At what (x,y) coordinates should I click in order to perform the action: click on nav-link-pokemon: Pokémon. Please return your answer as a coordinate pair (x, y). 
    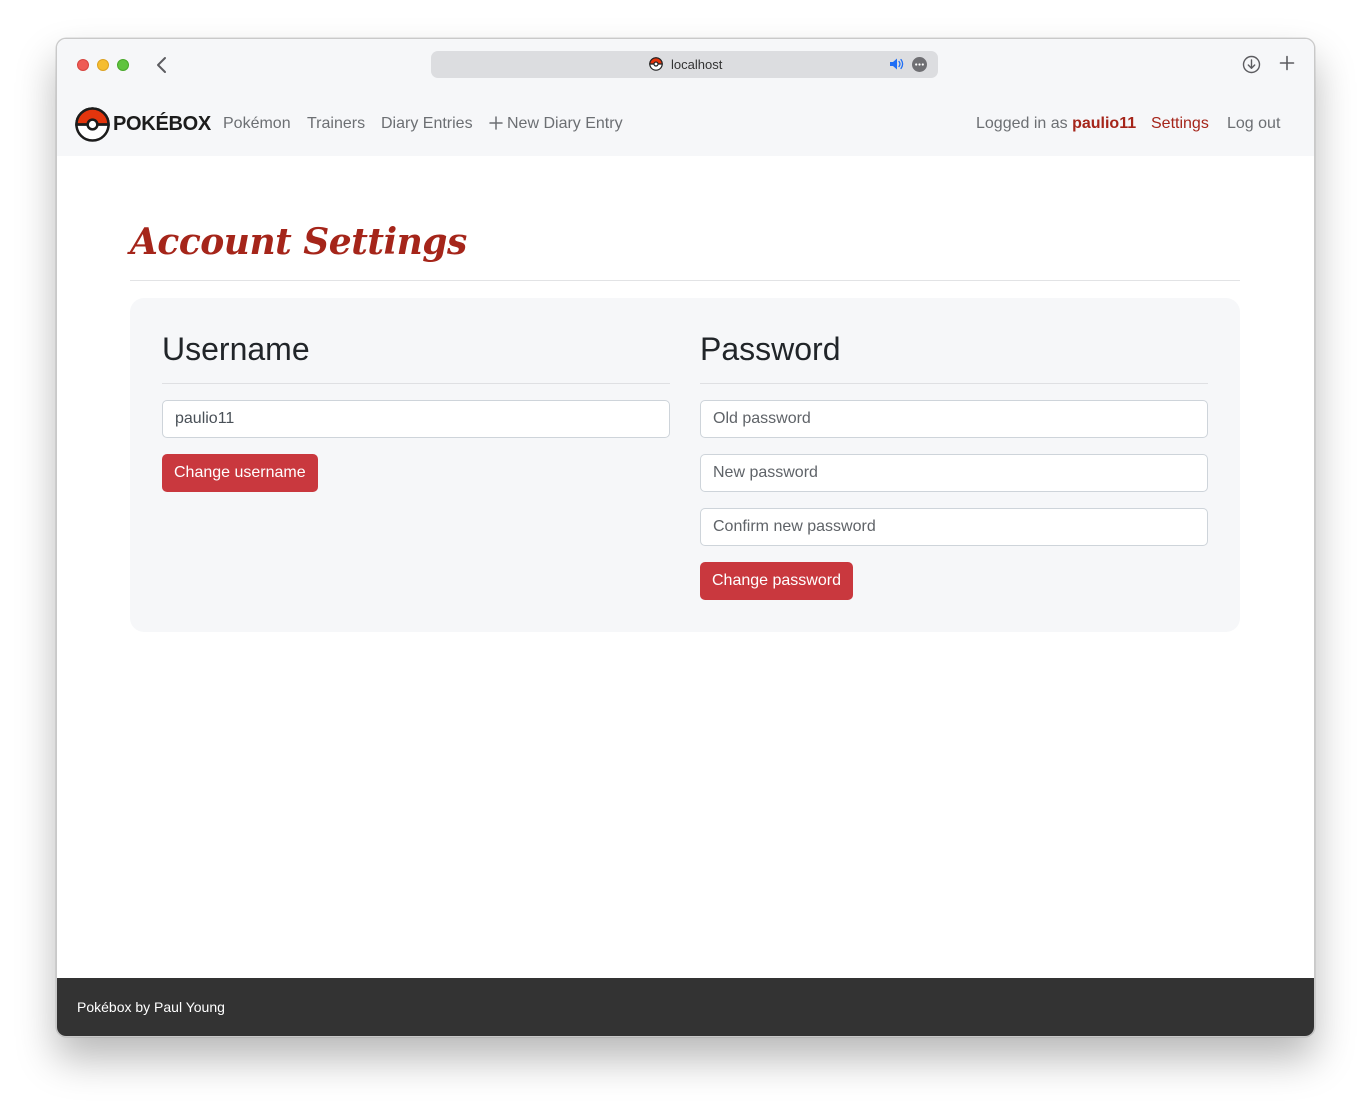
    Looking at the image, I should click on (257, 124).